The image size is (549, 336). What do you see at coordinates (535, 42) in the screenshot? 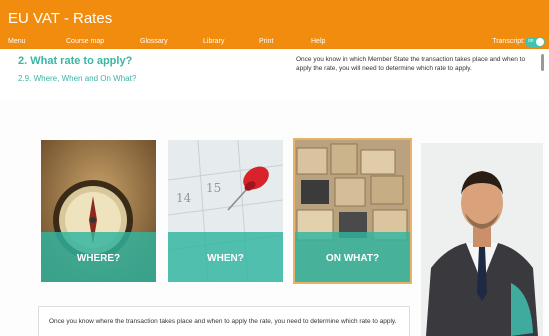
I see `transcript-toggle: on` at bounding box center [535, 42].